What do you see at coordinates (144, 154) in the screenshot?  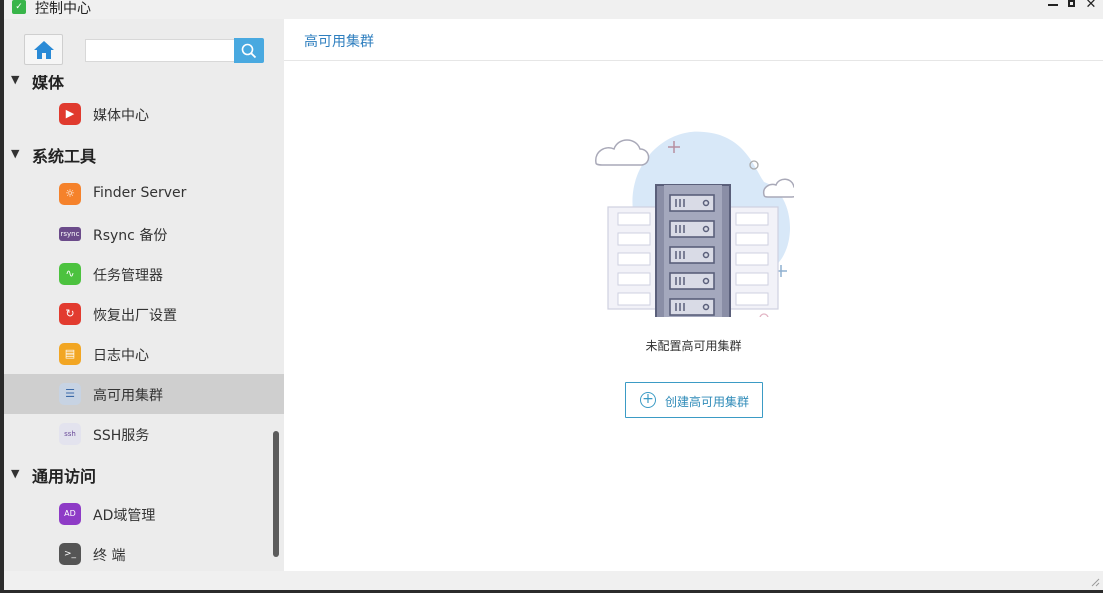 I see `group-header-system-tools: ▼ 系统工具` at bounding box center [144, 154].